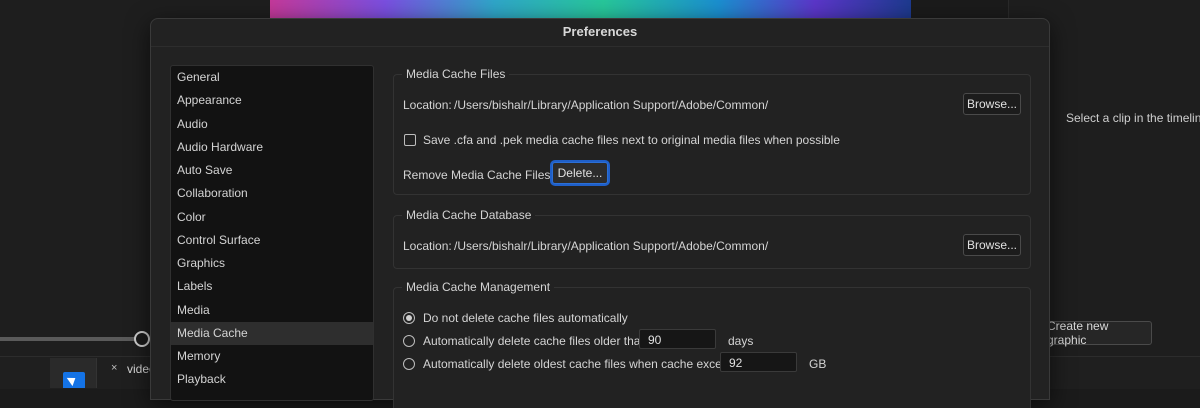 The image size is (1200, 408). Describe the element at coordinates (477, 175) in the screenshot. I see `remove-media-cache-label: Remove Media Cache Files` at that location.